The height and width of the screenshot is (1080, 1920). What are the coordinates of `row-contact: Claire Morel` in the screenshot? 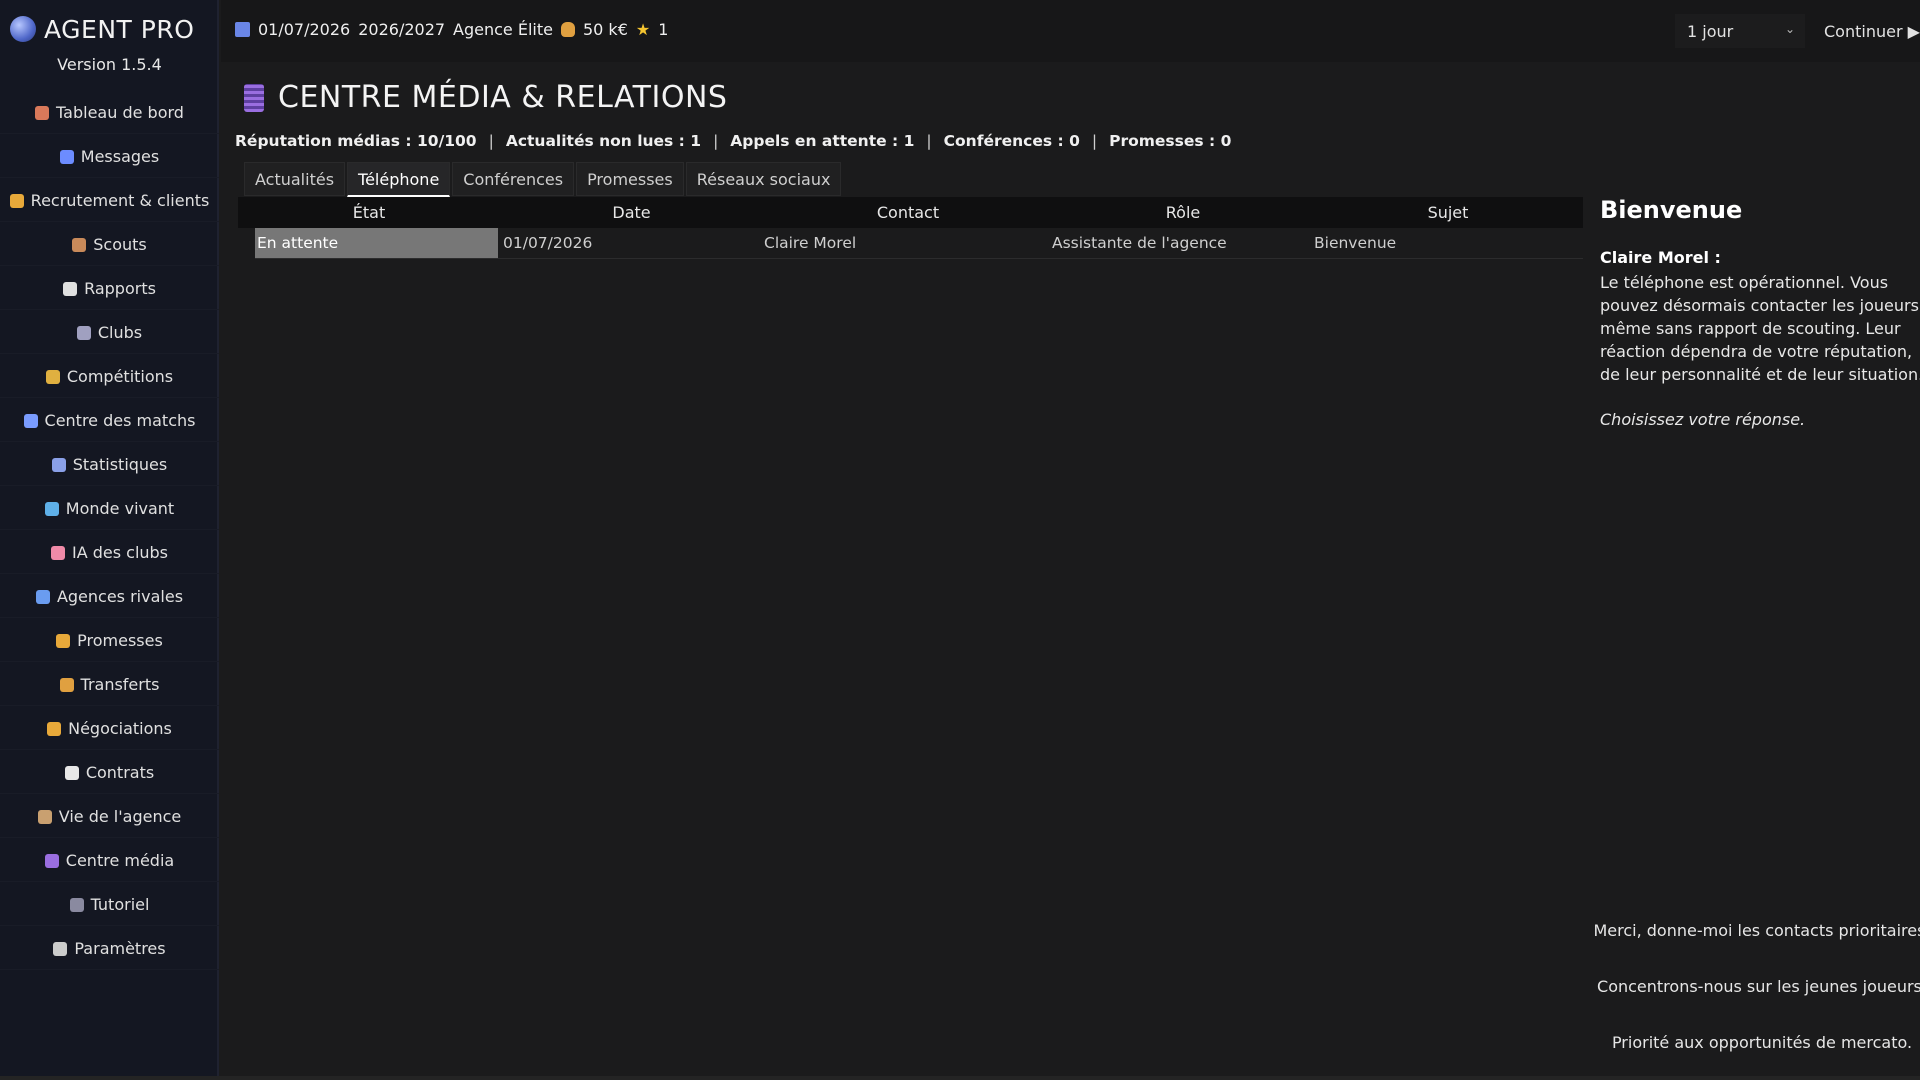 It's located at (810, 243).